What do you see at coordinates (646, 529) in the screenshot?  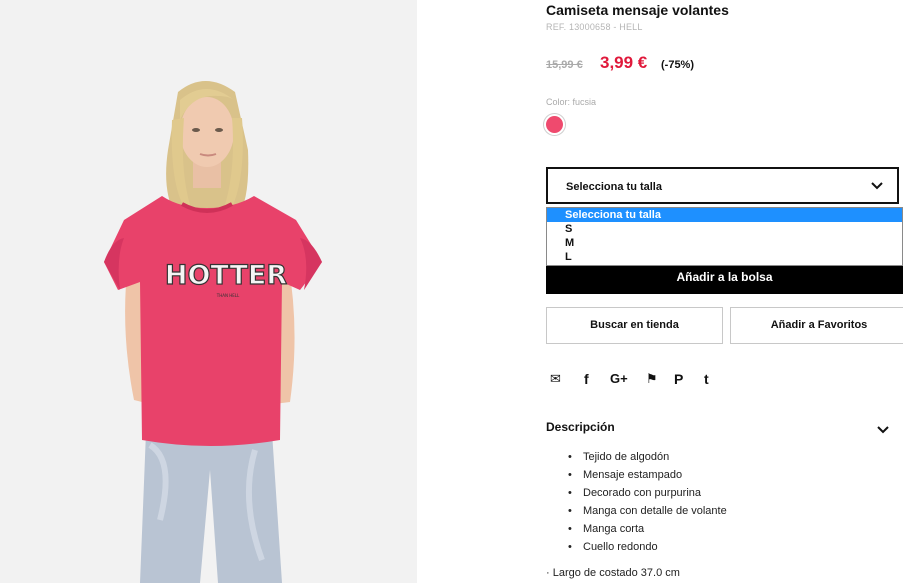 I see `list-item: Manga corta` at bounding box center [646, 529].